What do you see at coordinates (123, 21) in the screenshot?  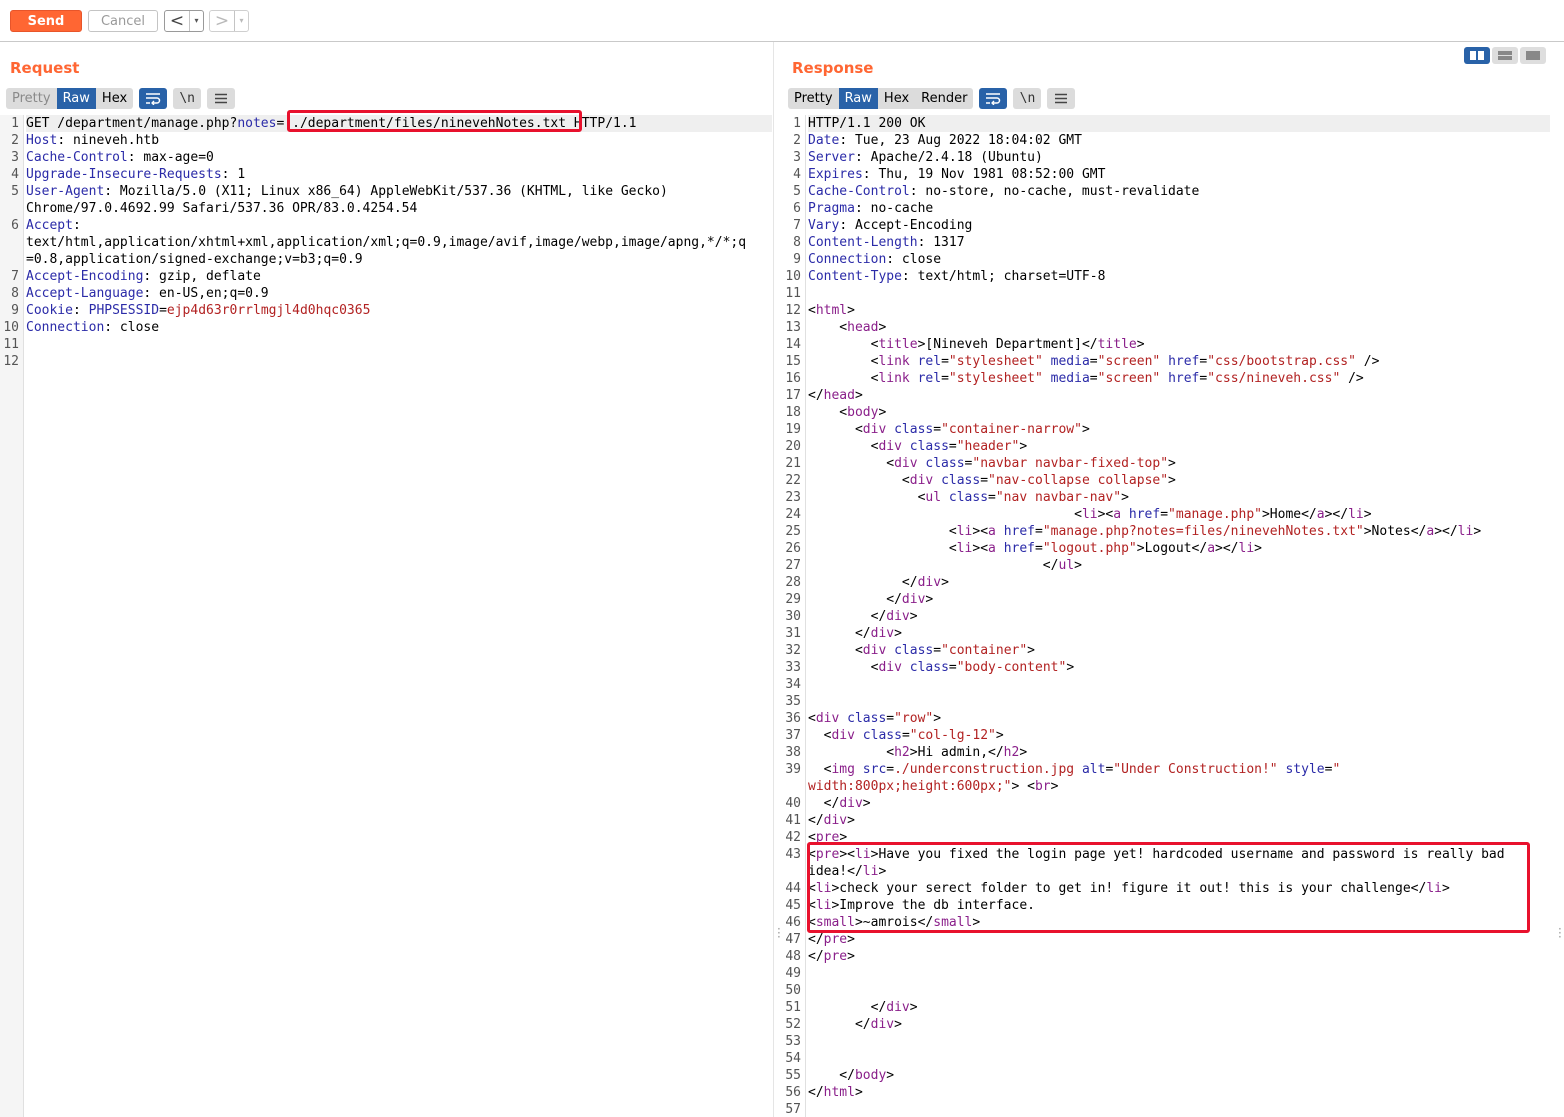 I see `cancel-button: Cancel` at bounding box center [123, 21].